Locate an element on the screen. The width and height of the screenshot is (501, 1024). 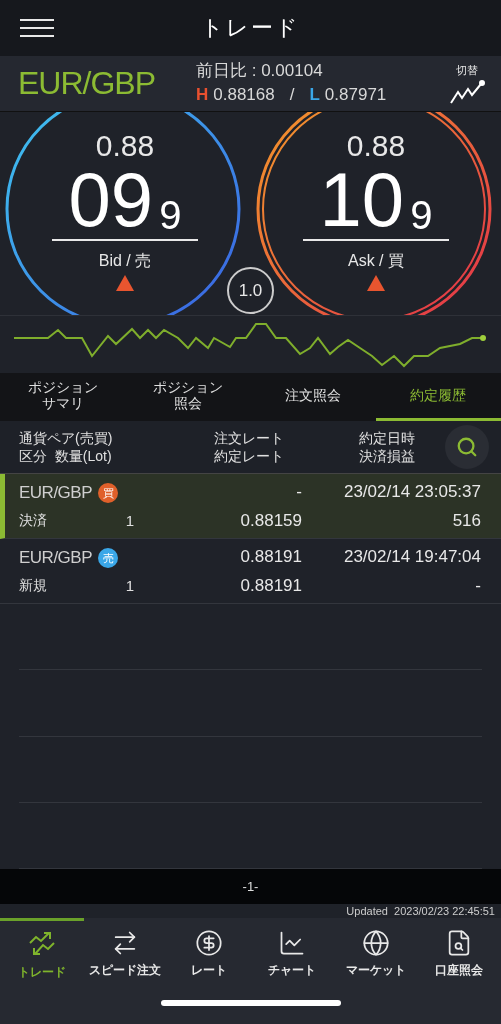
profit-loss: - is located at coordinates (478, 586).